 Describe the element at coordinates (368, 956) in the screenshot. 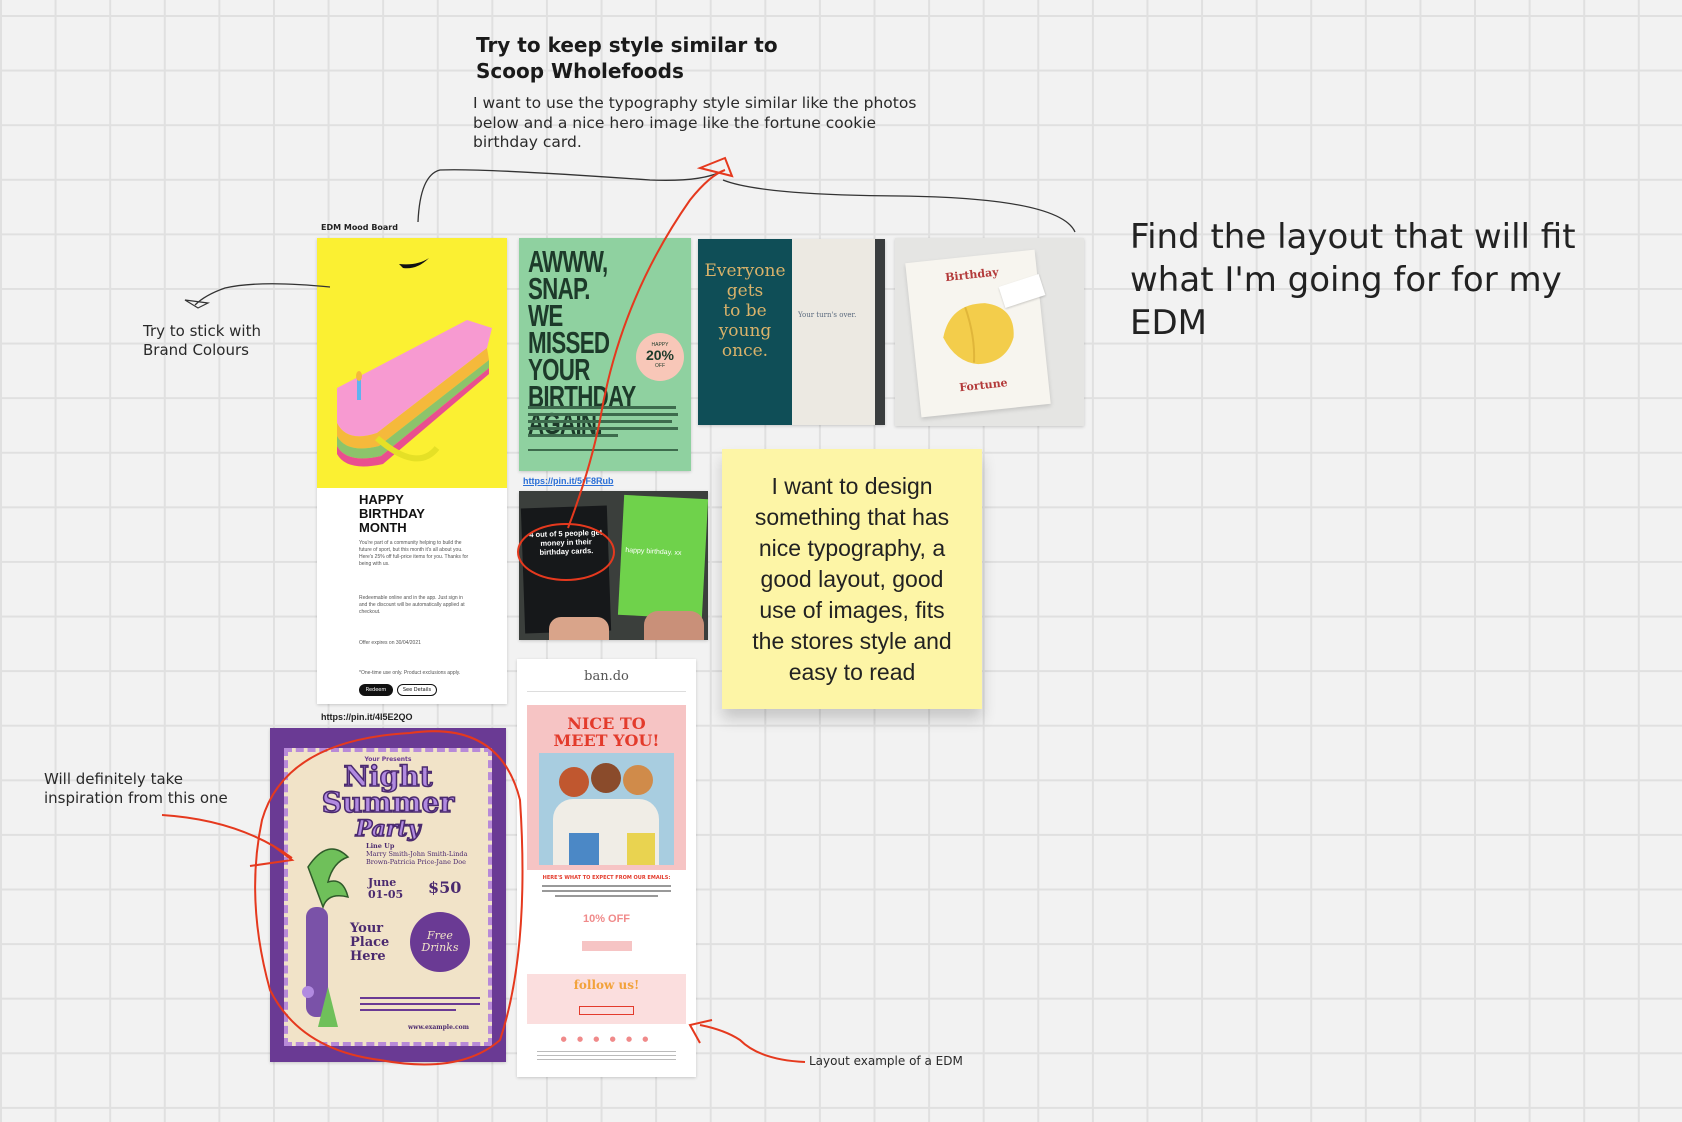

I see `party-place-3: Here` at that location.